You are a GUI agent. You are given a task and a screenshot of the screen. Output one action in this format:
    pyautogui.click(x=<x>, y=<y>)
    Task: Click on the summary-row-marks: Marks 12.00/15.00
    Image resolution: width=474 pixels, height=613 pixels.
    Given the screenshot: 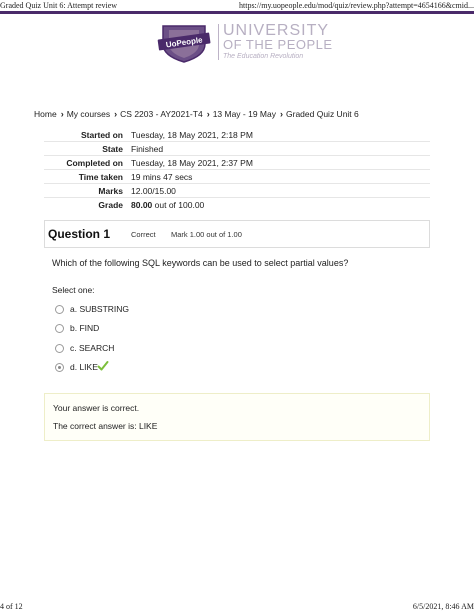 What is the action you would take?
    pyautogui.click(x=237, y=190)
    